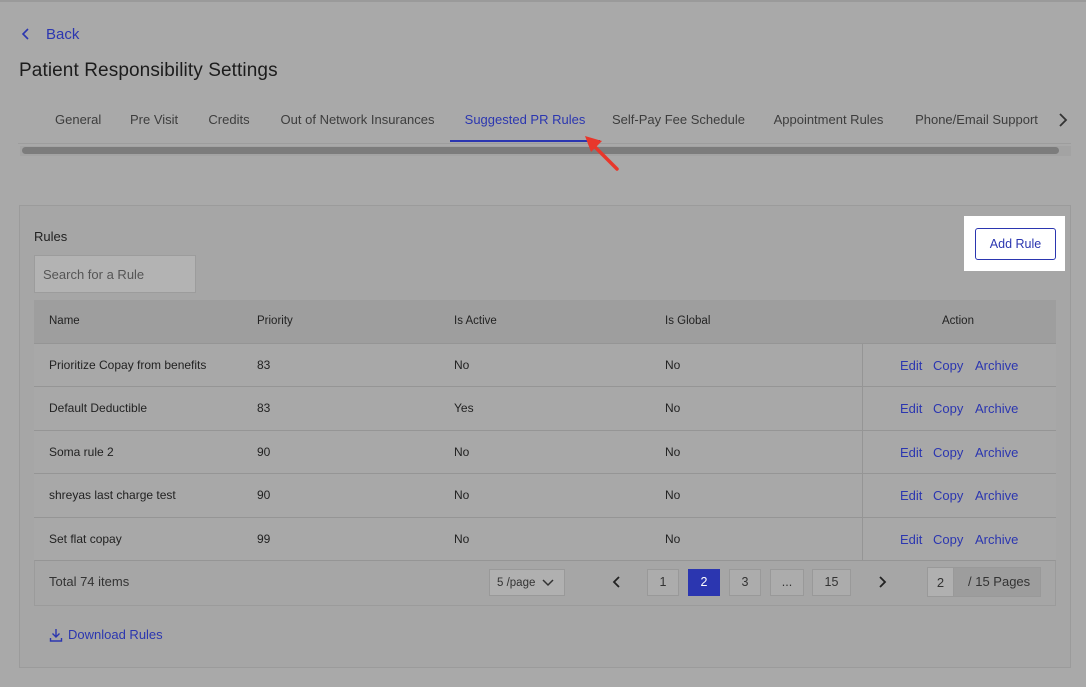  What do you see at coordinates (543, 1) in the screenshot?
I see `top-border` at bounding box center [543, 1].